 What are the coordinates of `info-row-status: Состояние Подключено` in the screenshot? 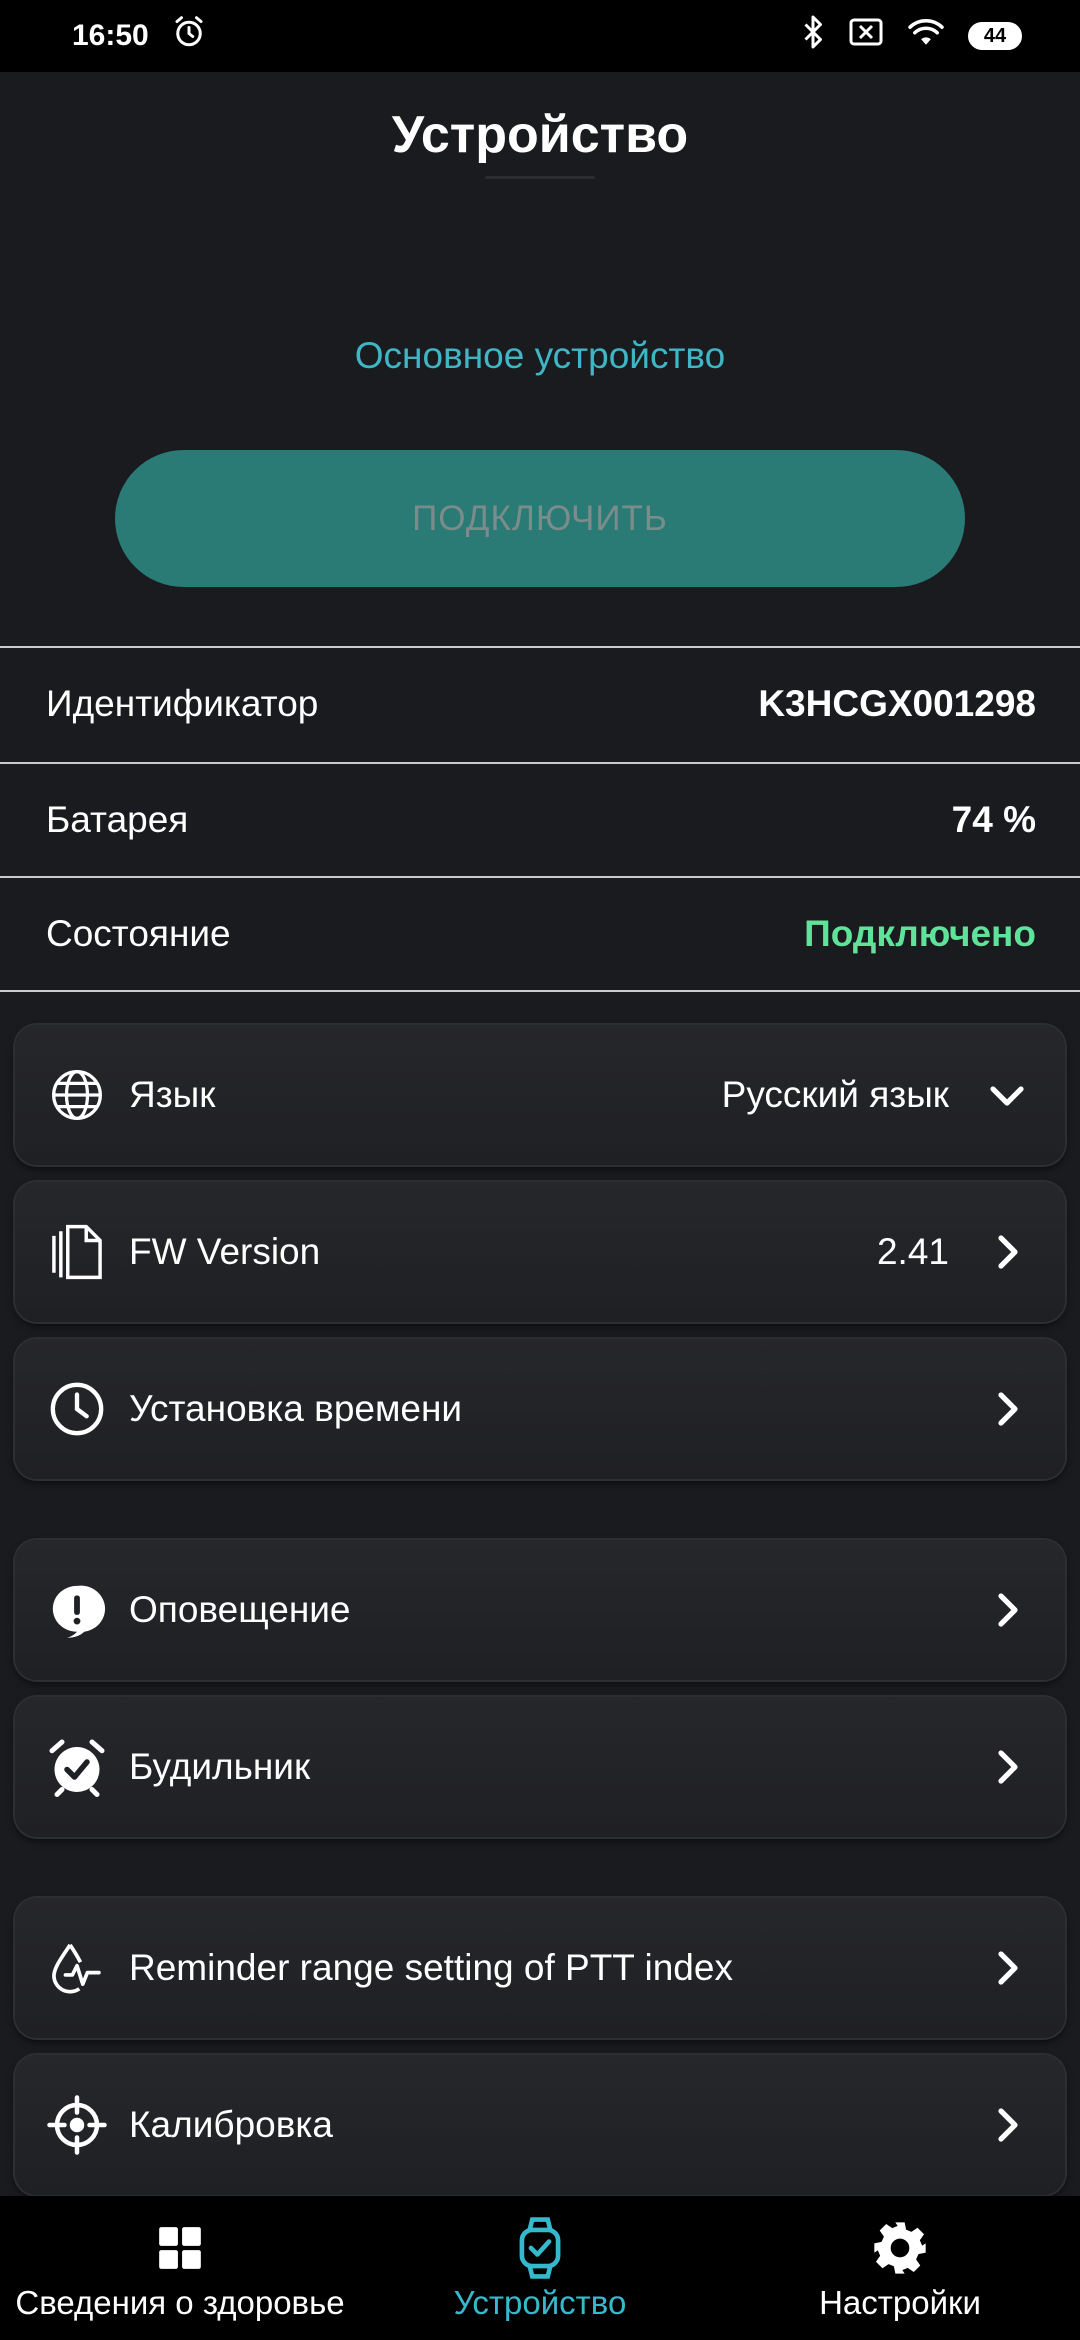 It's located at (540, 933).